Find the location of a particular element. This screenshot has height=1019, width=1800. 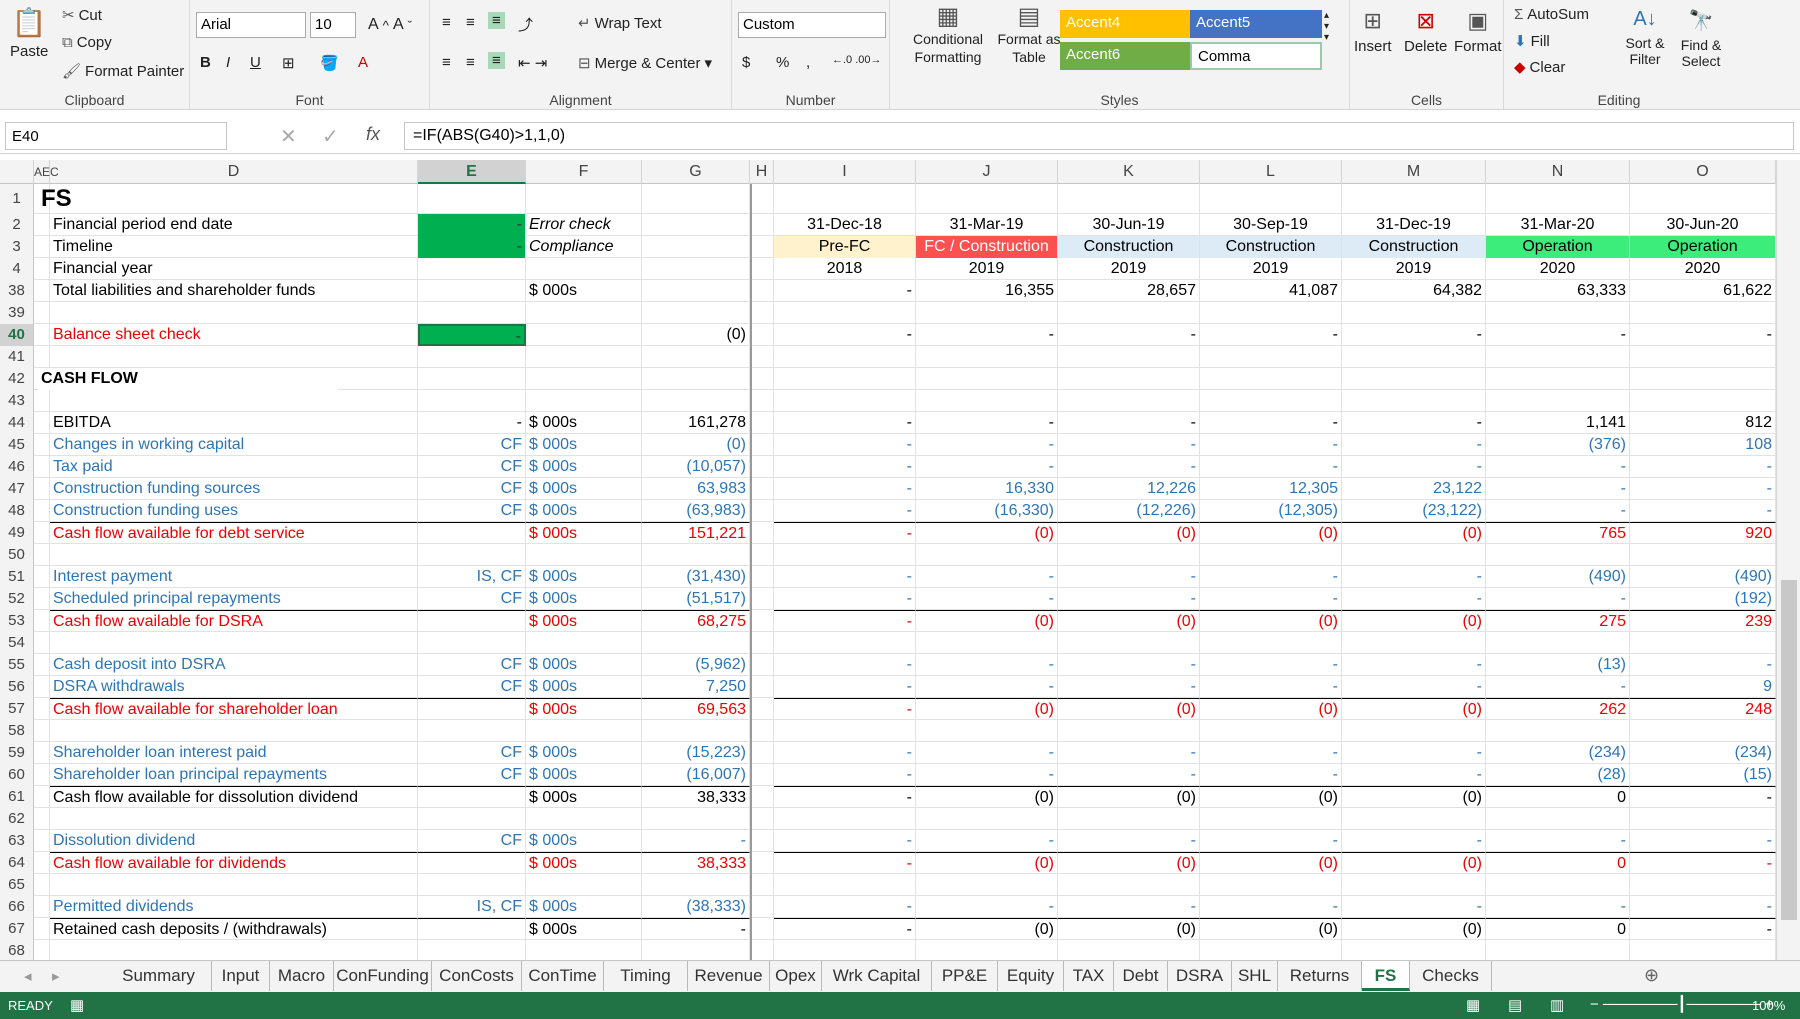

cell-g-40: (0) is located at coordinates (696, 335).